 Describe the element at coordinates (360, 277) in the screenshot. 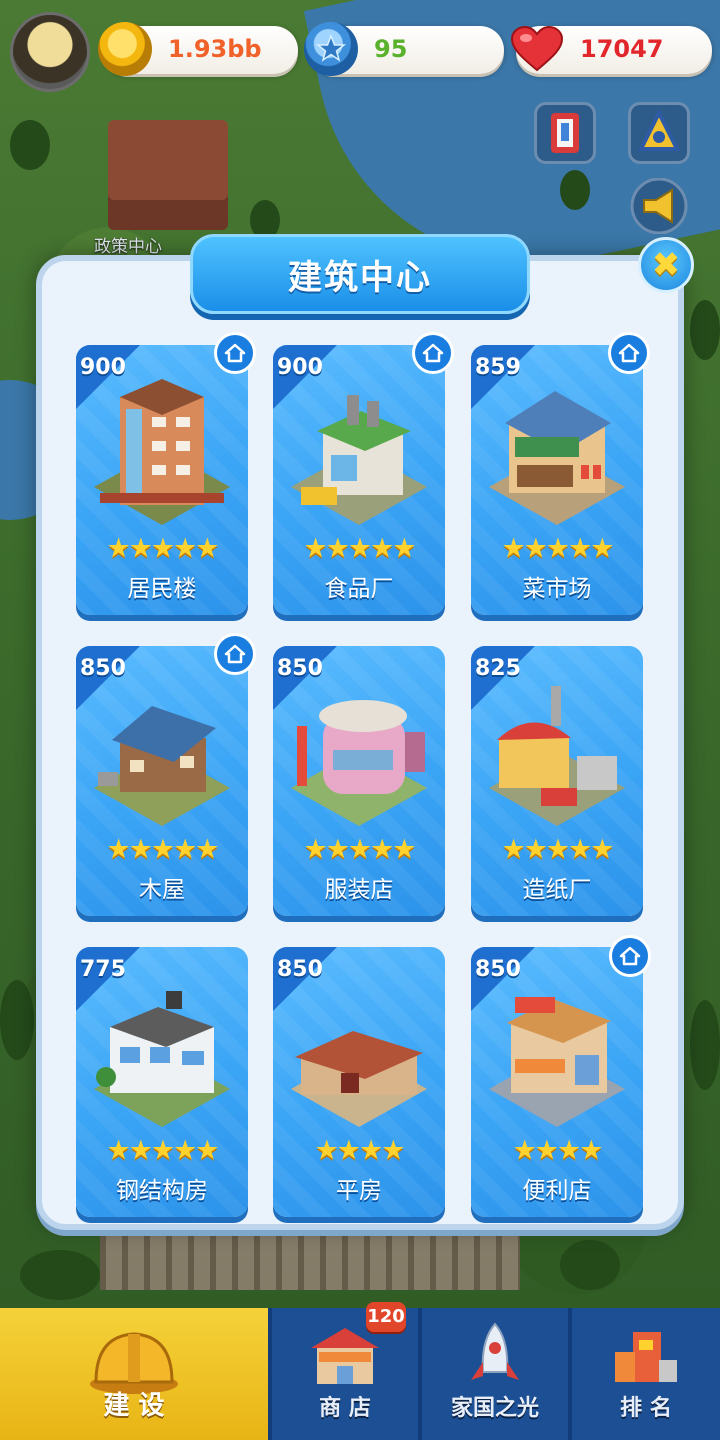

I see `panel-title: 建筑中心` at that location.